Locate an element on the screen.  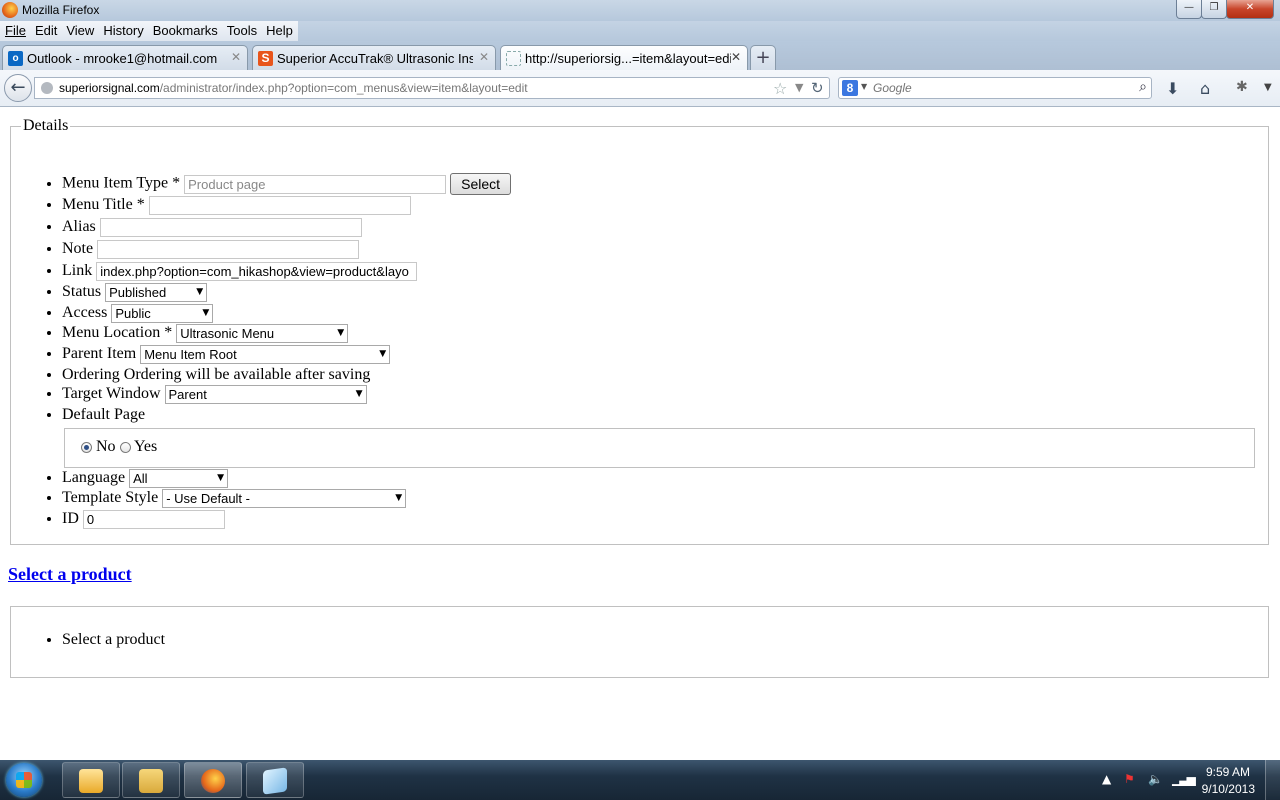
close-window-button: ✕ is located at coordinates (1250, 9).